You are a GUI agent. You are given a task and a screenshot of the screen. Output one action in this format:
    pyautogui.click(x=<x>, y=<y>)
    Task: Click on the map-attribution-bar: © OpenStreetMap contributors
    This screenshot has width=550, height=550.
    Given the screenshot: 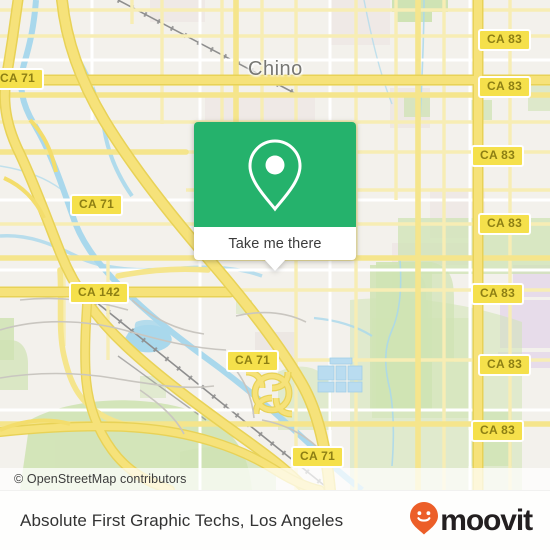 What is the action you would take?
    pyautogui.click(x=275, y=479)
    